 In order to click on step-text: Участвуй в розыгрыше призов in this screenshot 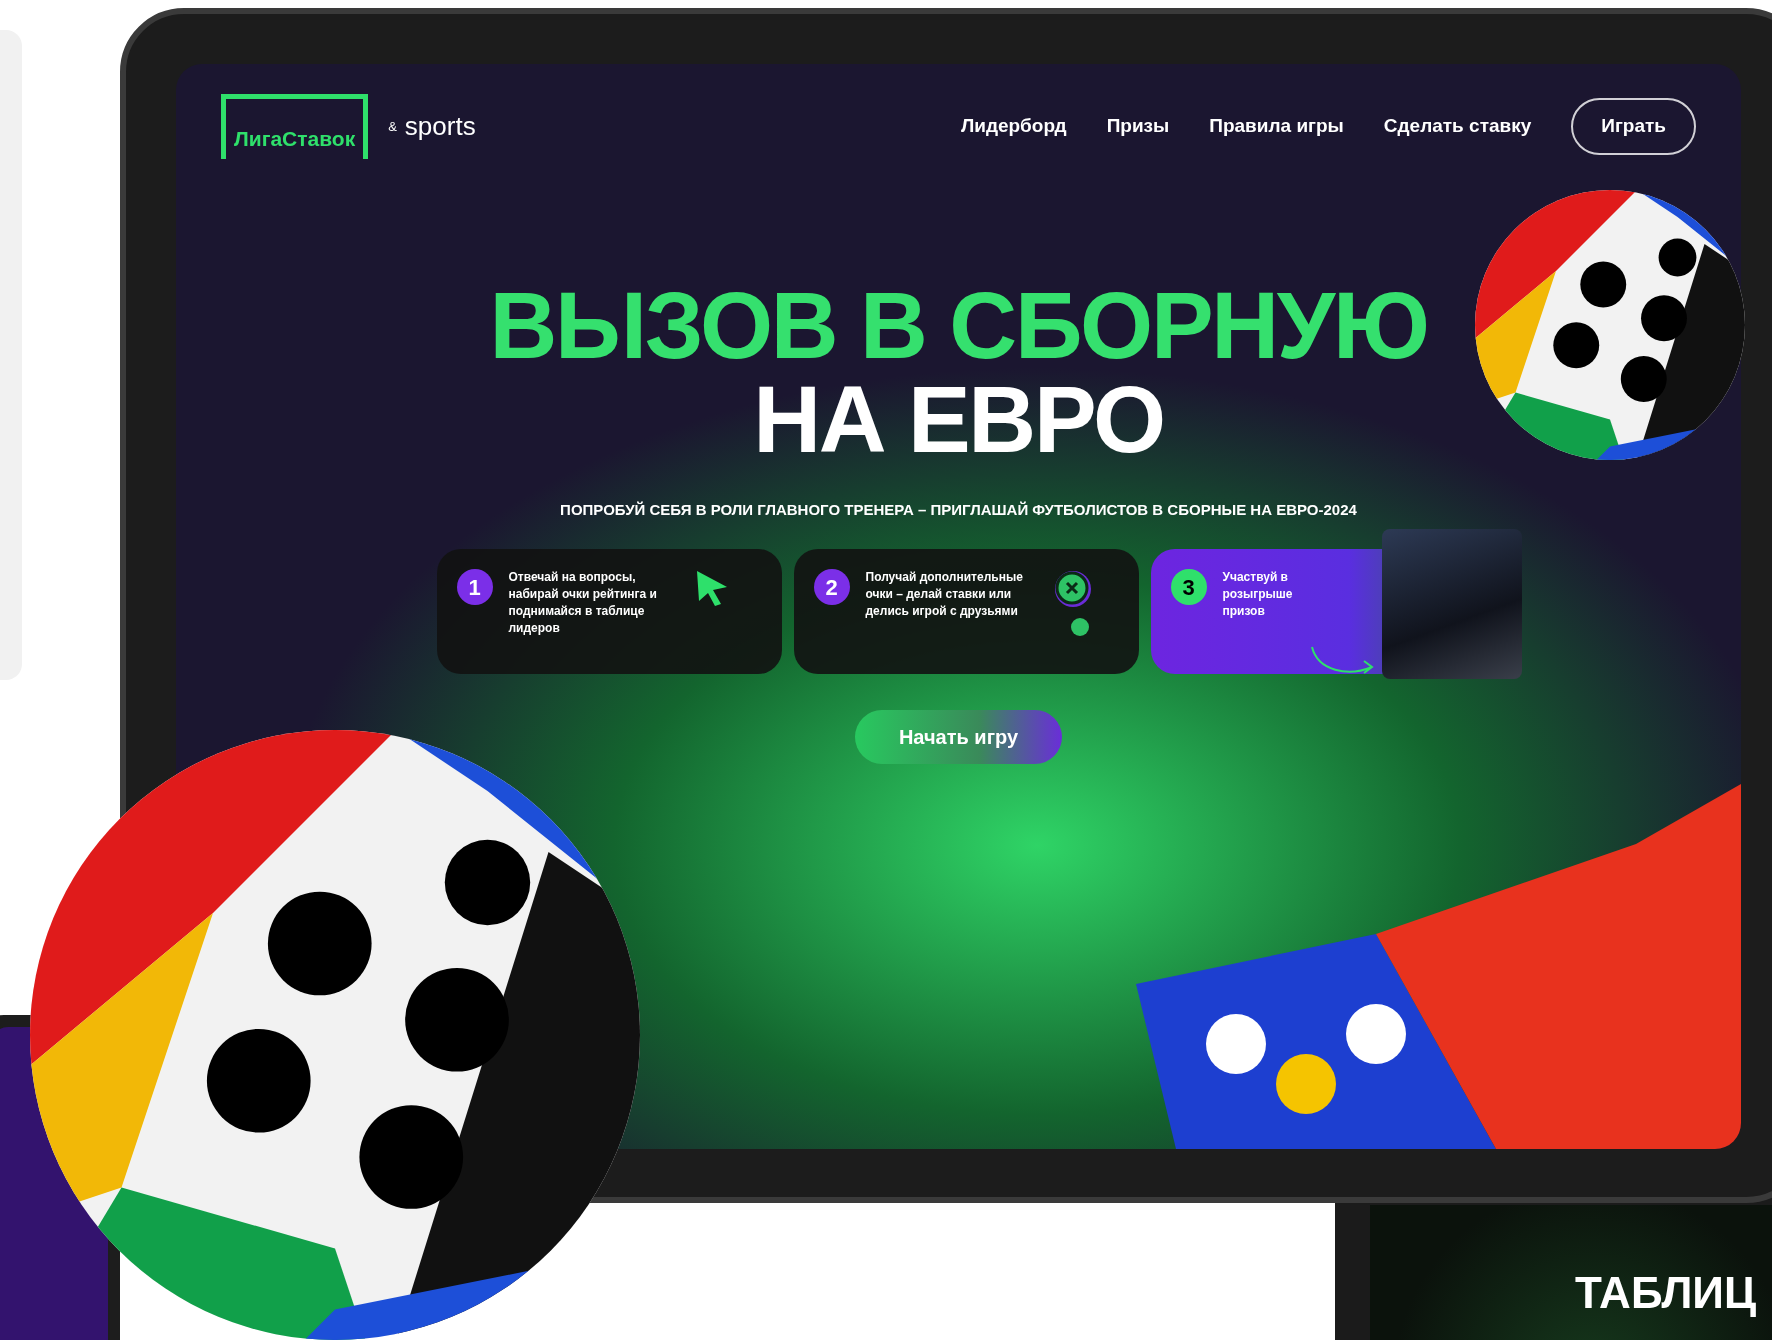, I will do `click(1257, 594)`.